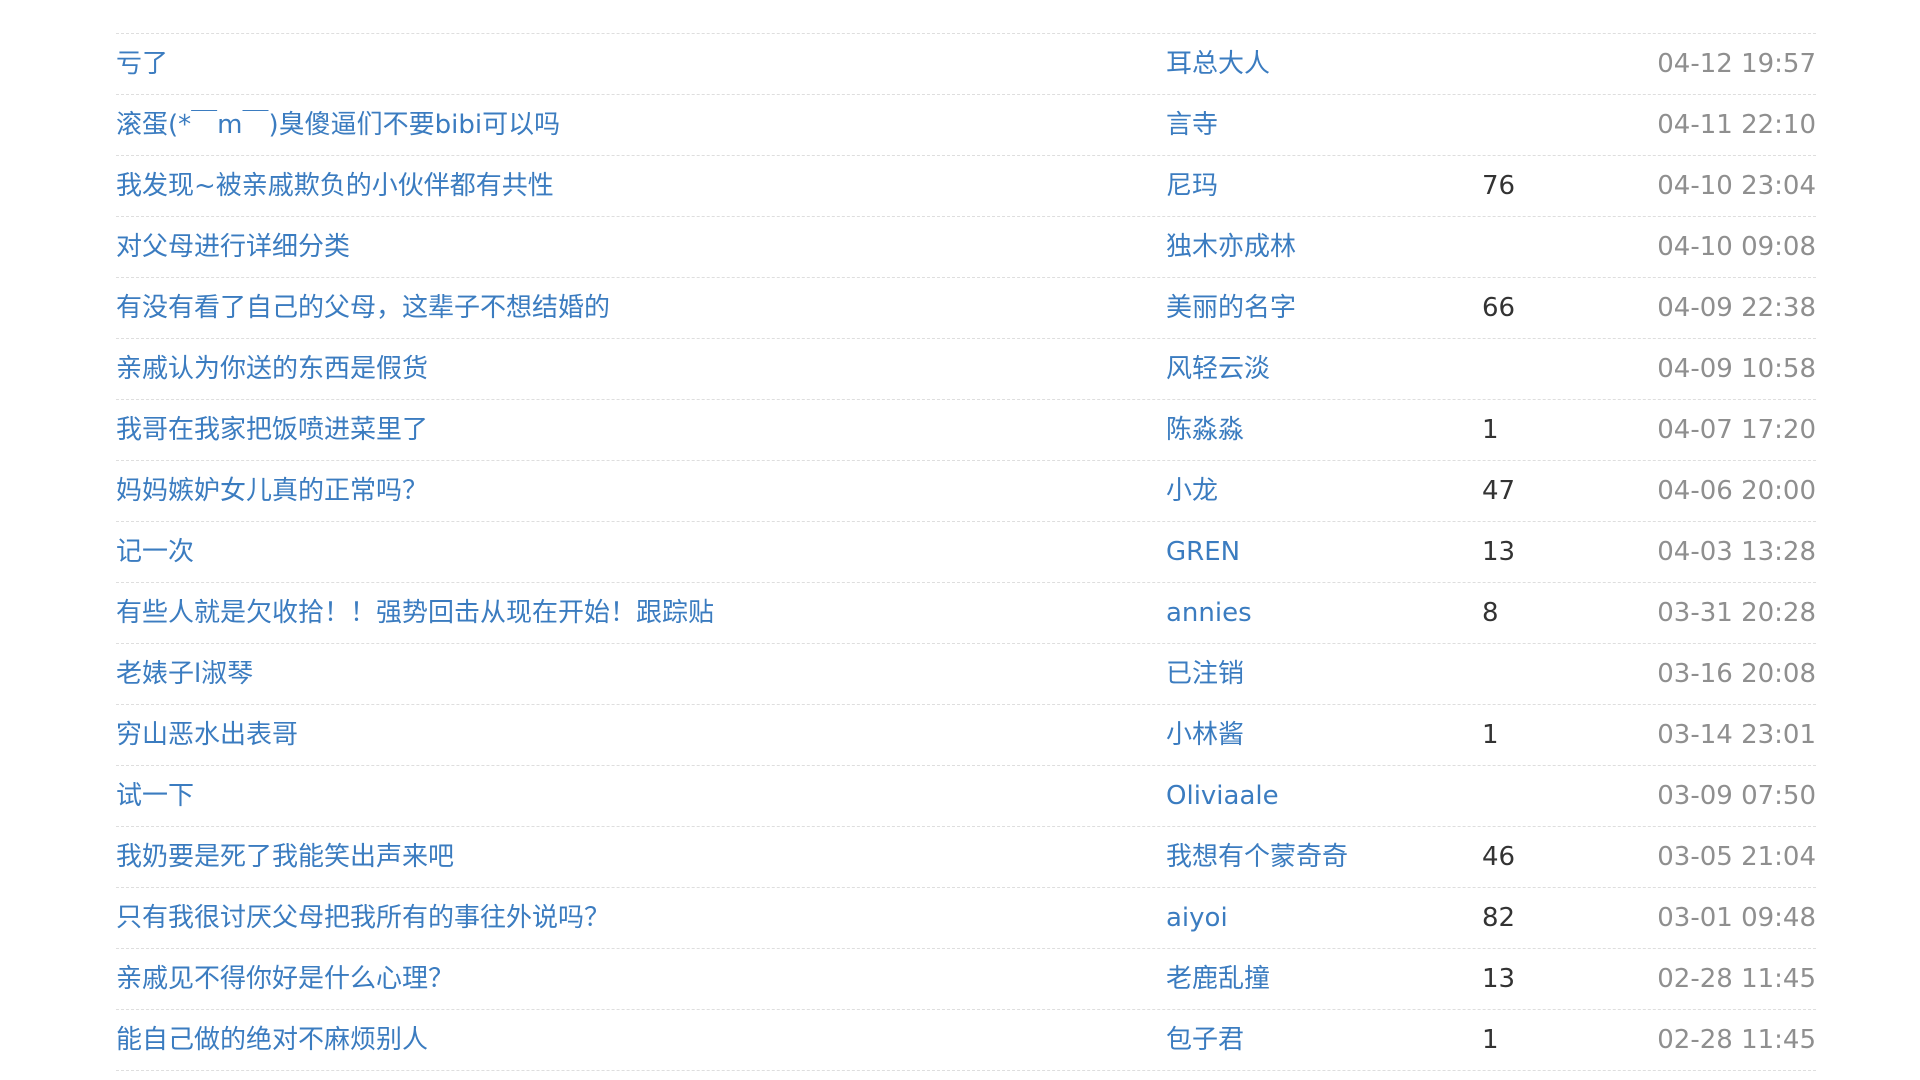  What do you see at coordinates (1736, 674) in the screenshot?
I see `topic-timestamp: 03-16 20:08` at bounding box center [1736, 674].